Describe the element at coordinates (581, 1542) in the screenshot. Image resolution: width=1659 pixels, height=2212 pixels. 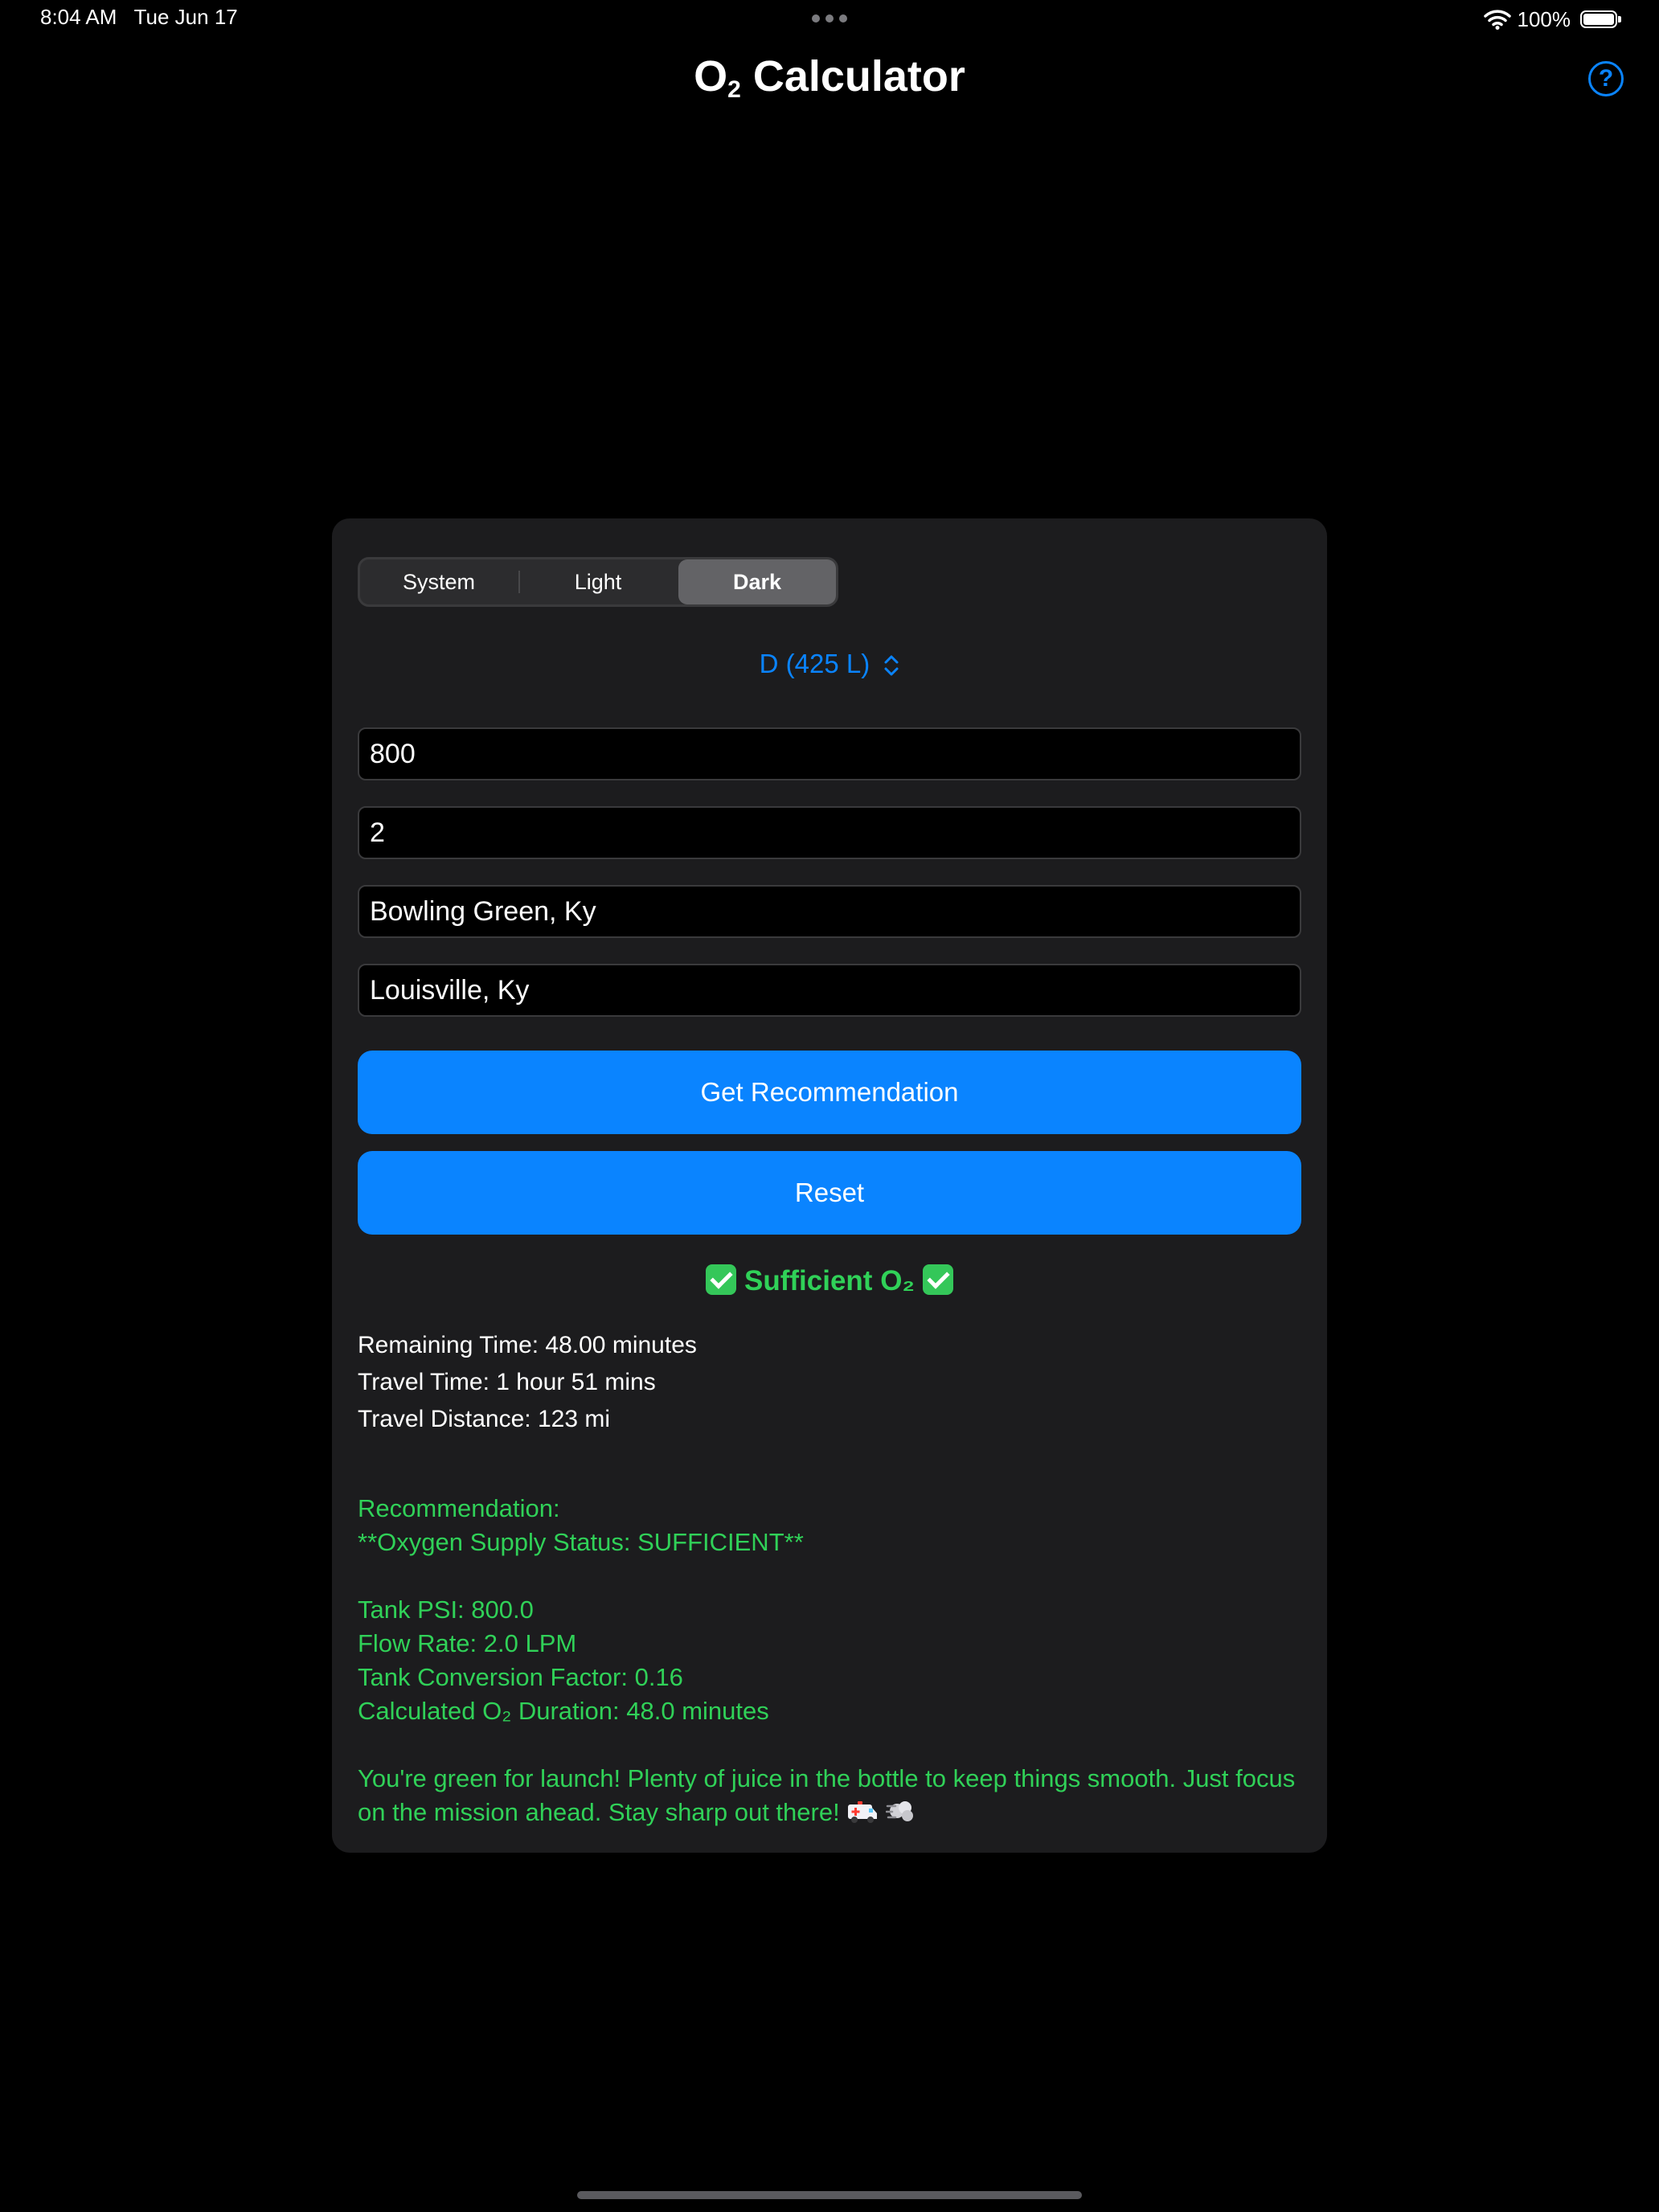
I see `recommendation-status: **Oxygen Supply Status: SUFFICIENT**` at that location.